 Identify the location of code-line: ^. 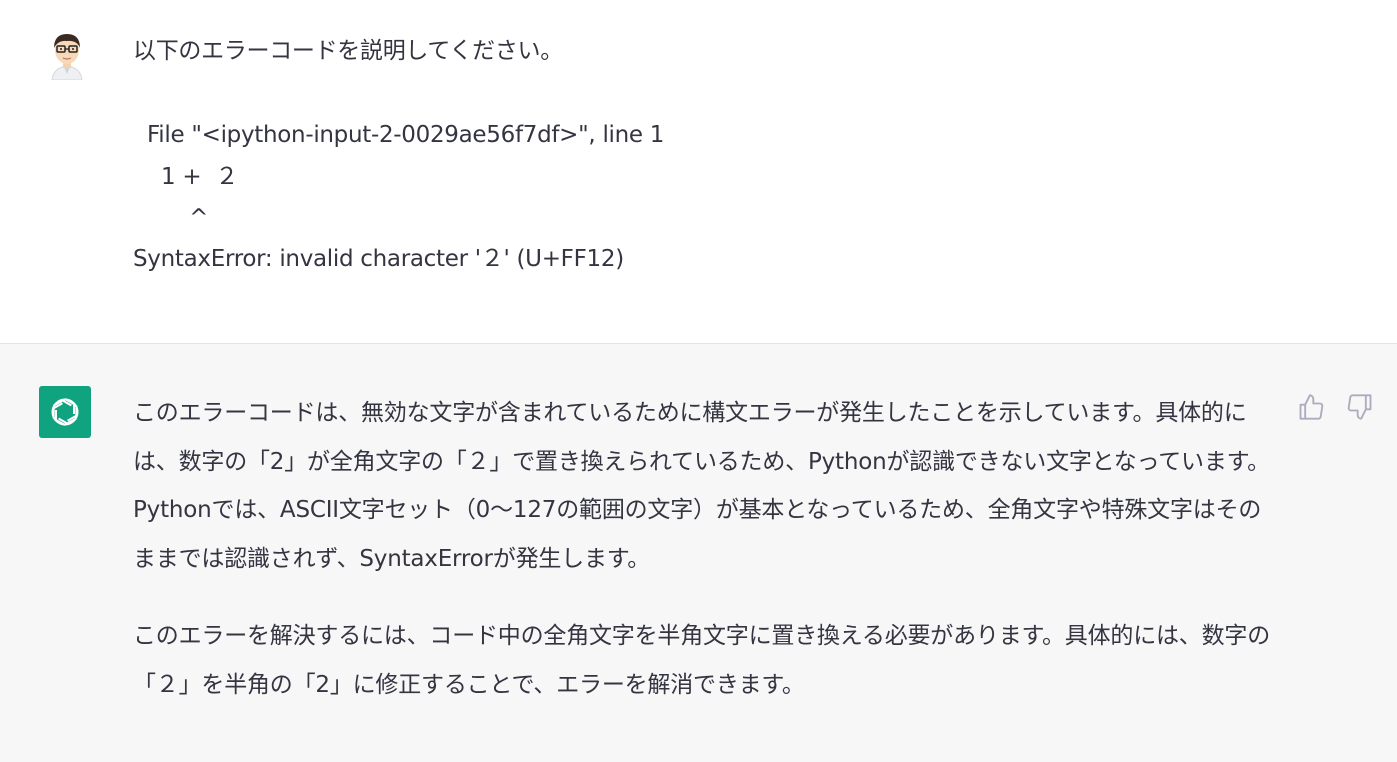
(171, 218).